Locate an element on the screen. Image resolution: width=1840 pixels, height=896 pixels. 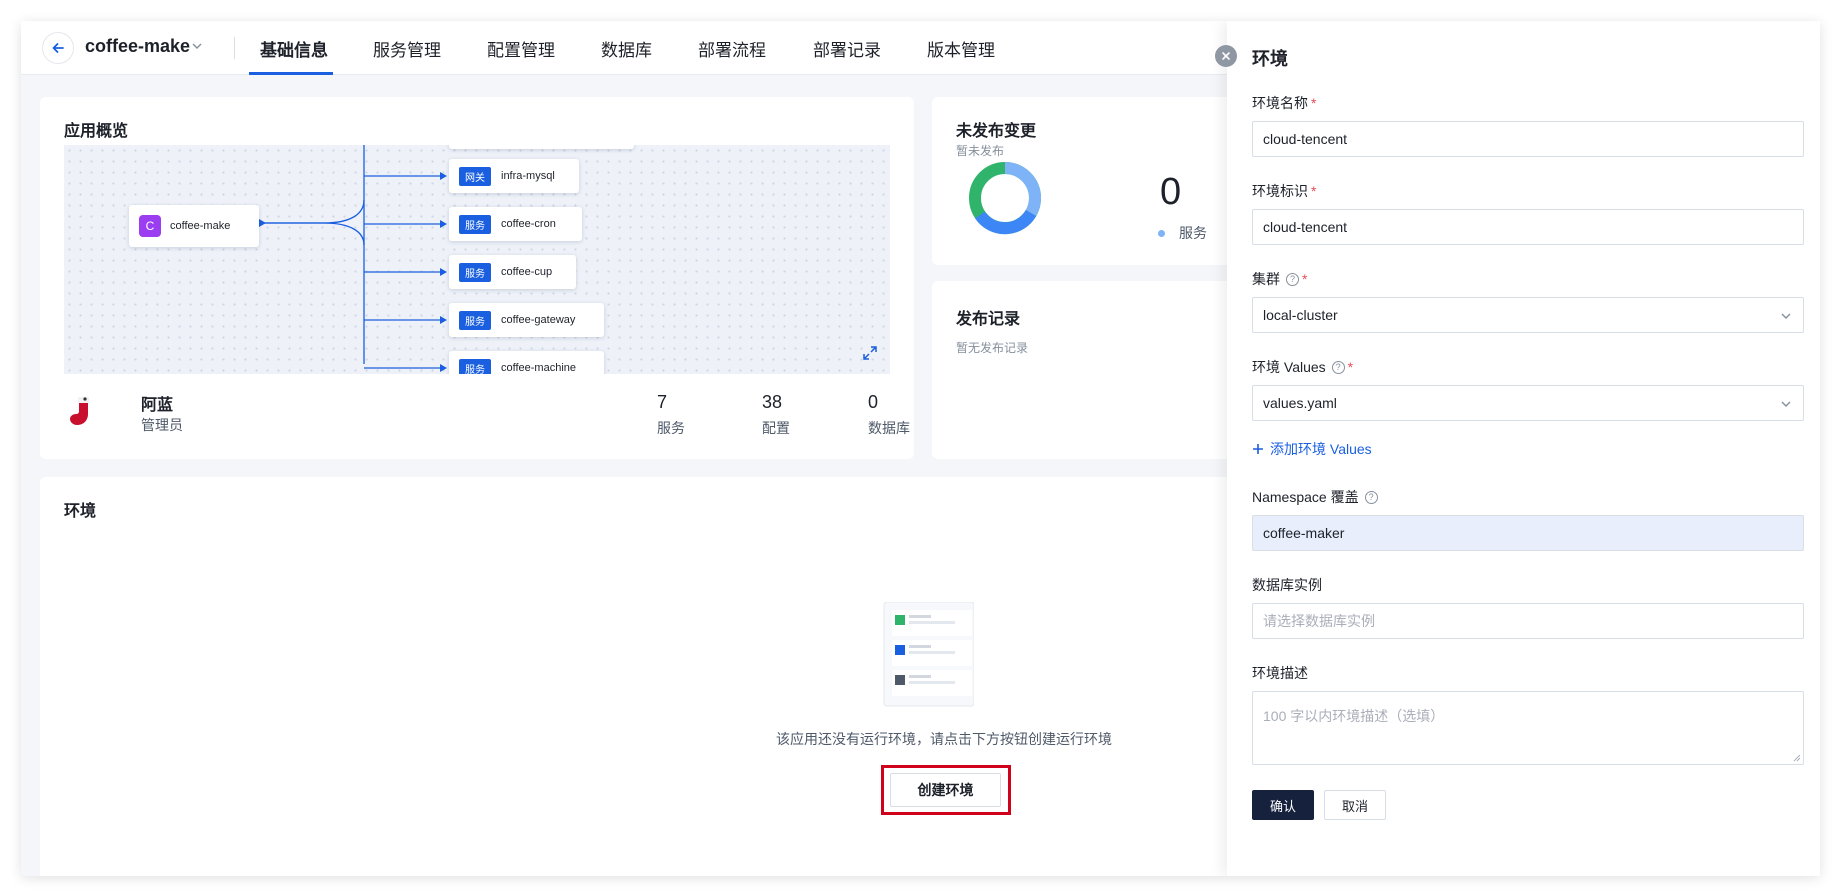
stat-configs-value: 38 is located at coordinates (772, 402).